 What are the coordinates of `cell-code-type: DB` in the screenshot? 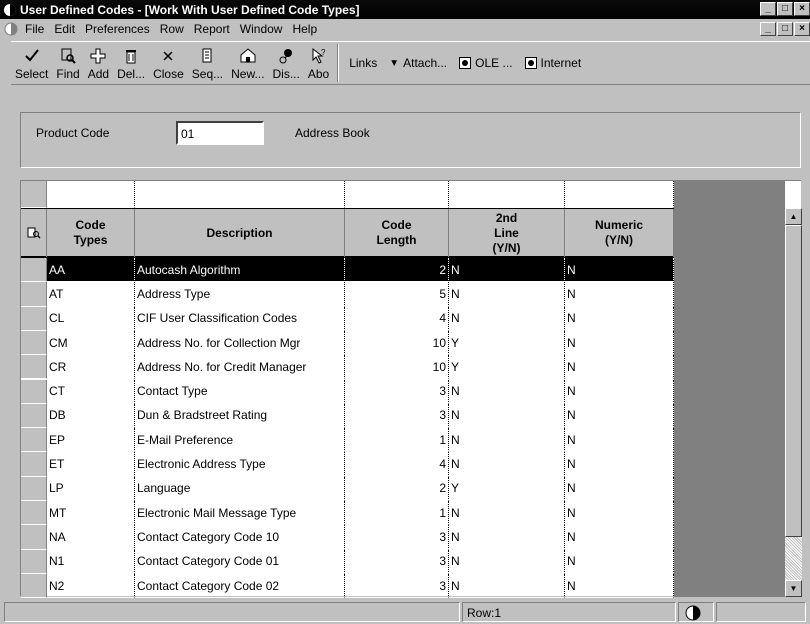 It's located at (91, 416).